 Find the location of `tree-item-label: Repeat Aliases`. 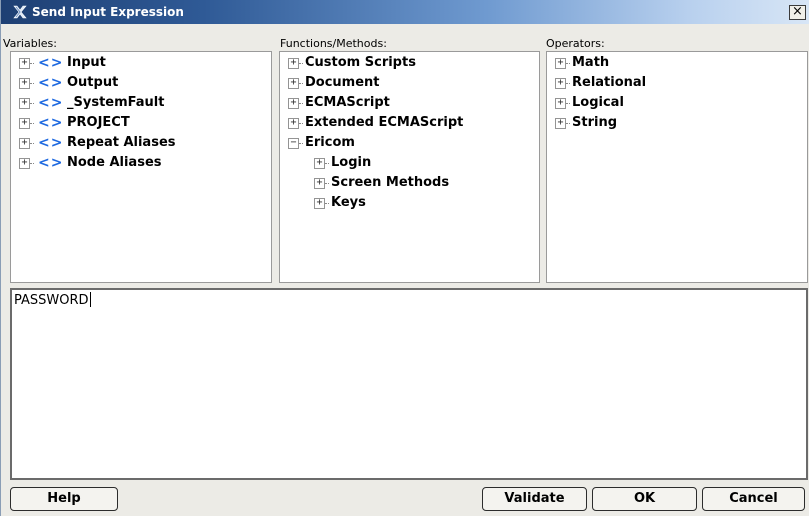

tree-item-label: Repeat Aliases is located at coordinates (121, 142).